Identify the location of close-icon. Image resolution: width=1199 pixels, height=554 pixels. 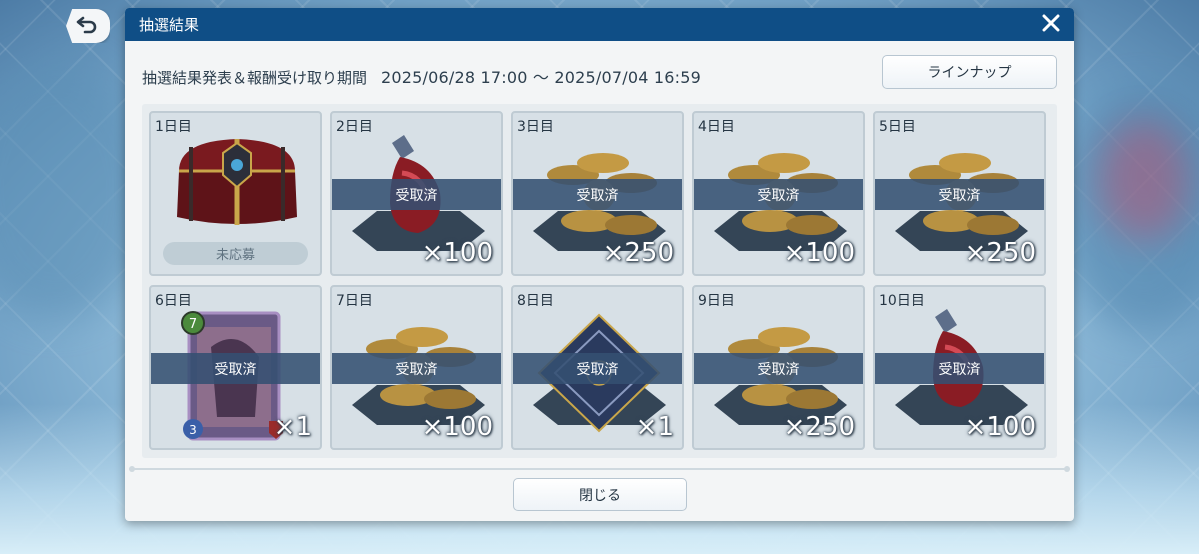
(1051, 25).